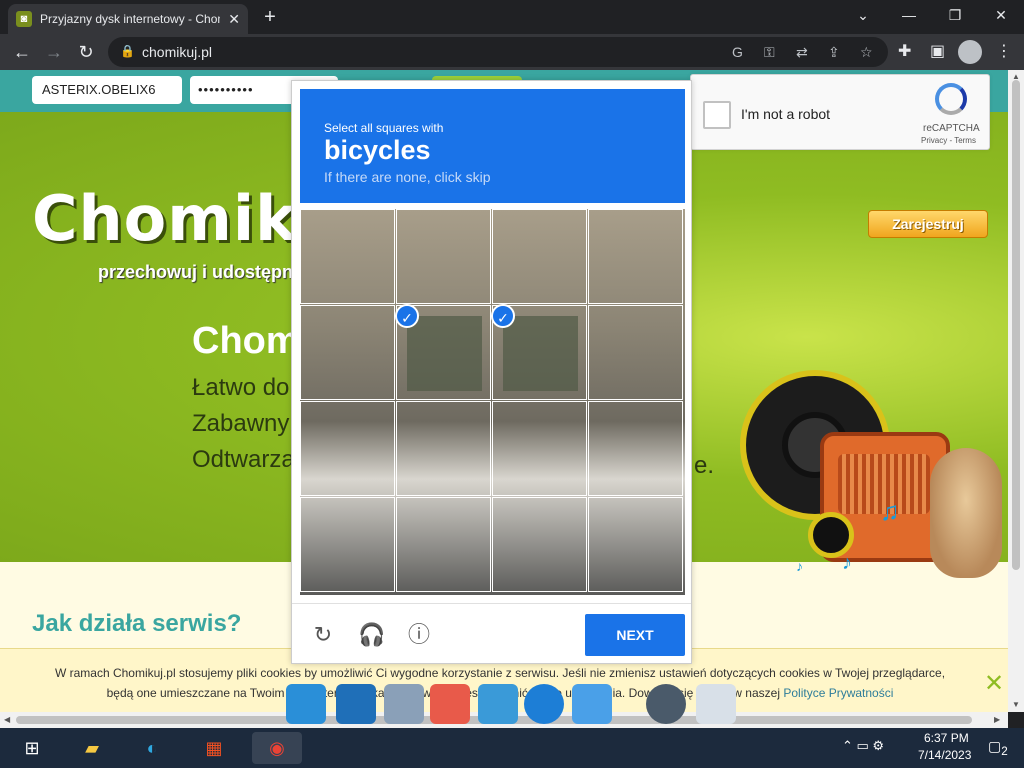  I want to click on hero-line-end: e., so click(704, 465).